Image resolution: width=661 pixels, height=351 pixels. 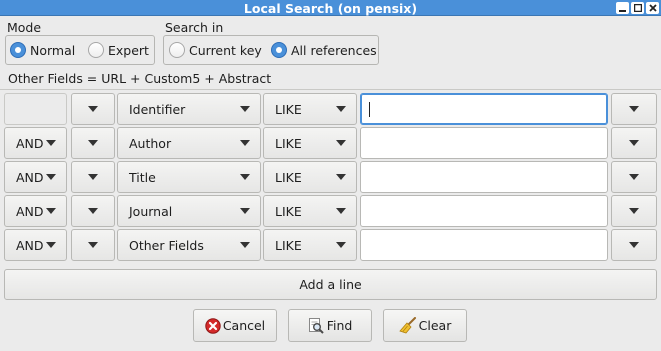 I want to click on find-icon, so click(x=316, y=326).